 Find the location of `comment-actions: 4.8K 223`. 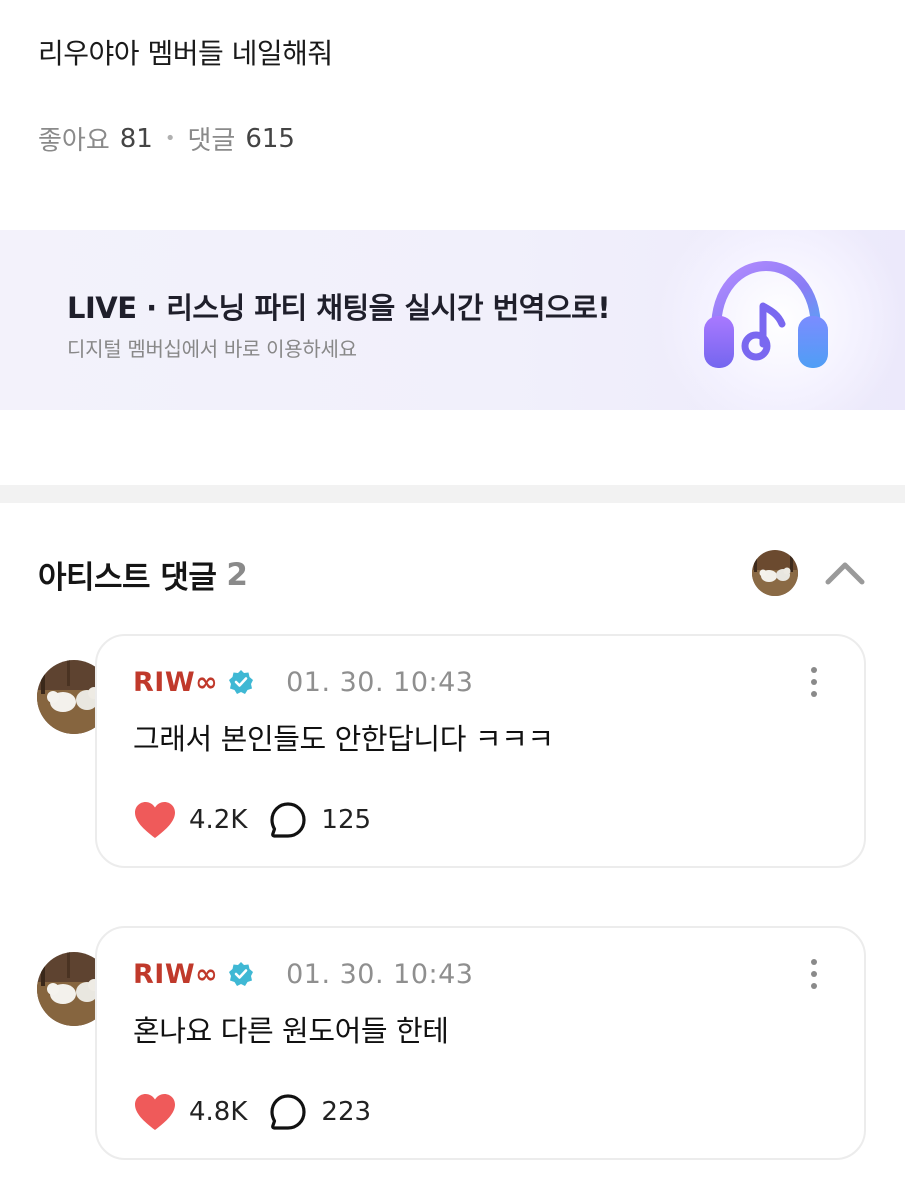

comment-actions: 4.8K 223 is located at coordinates (252, 1112).